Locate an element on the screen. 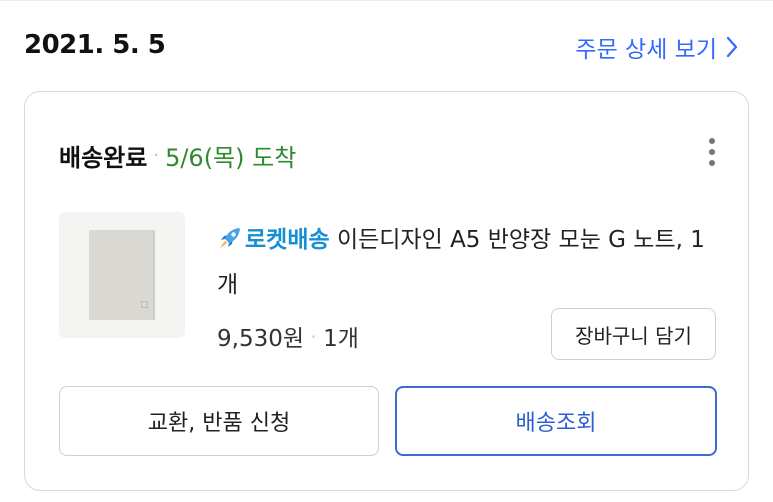 The height and width of the screenshot is (502, 773). track-delivery-button: 배송조회 is located at coordinates (556, 421).